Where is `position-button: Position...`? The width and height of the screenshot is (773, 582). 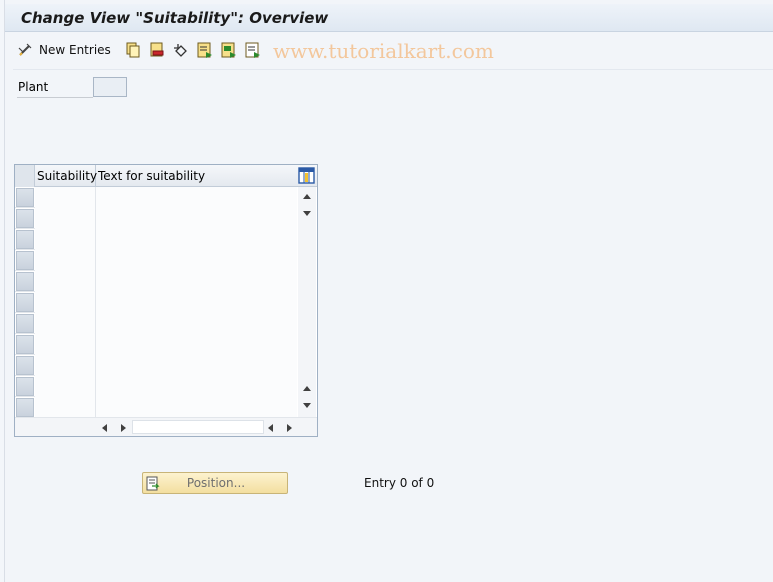
position-button: Position... is located at coordinates (215, 483).